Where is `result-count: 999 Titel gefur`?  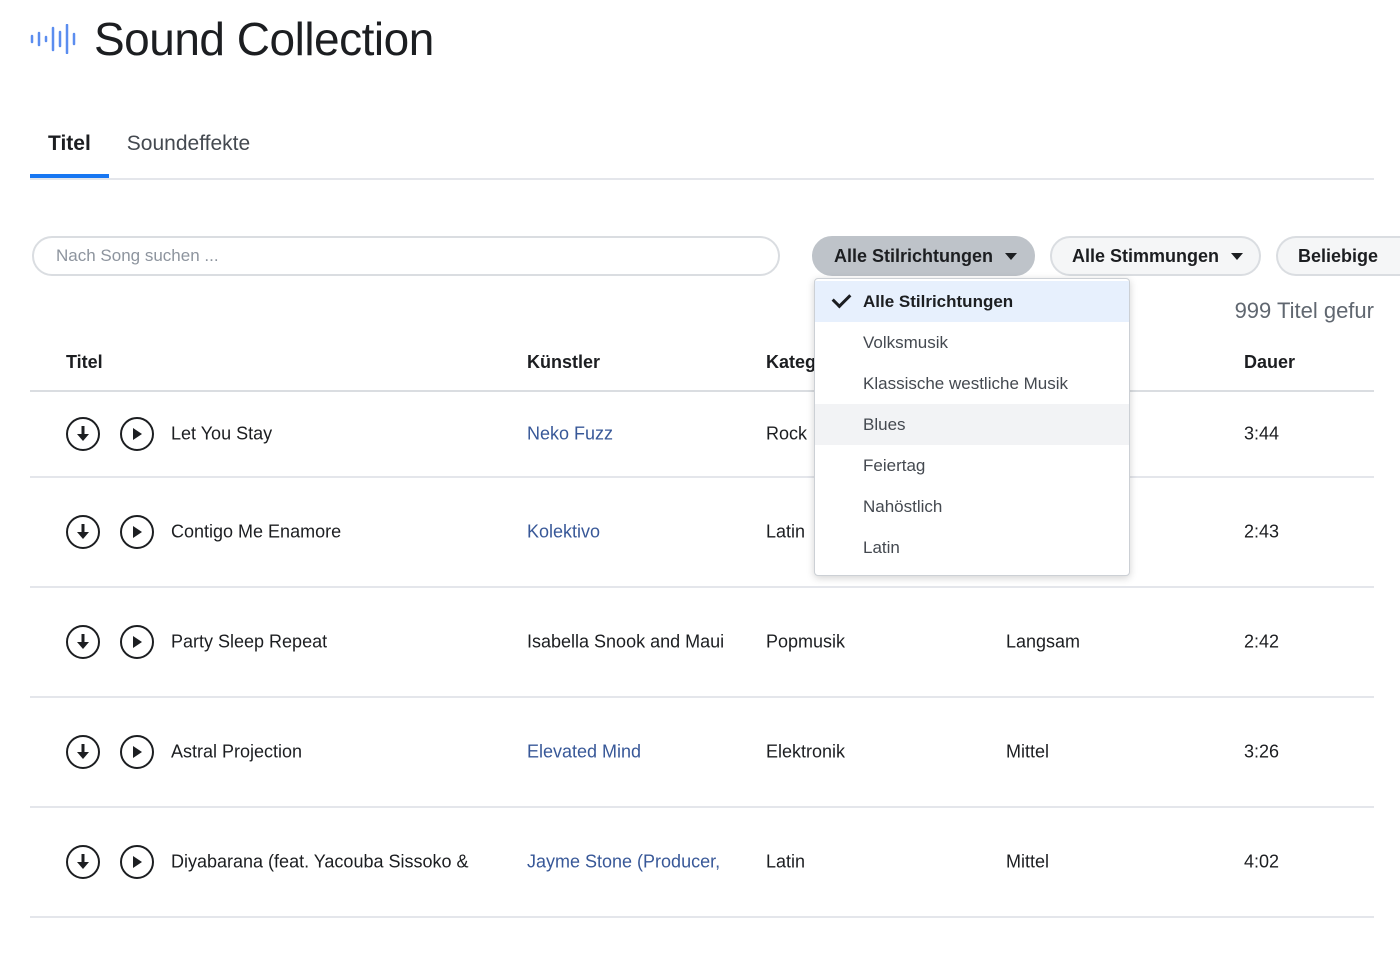
result-count: 999 Titel gefur is located at coordinates (1304, 310).